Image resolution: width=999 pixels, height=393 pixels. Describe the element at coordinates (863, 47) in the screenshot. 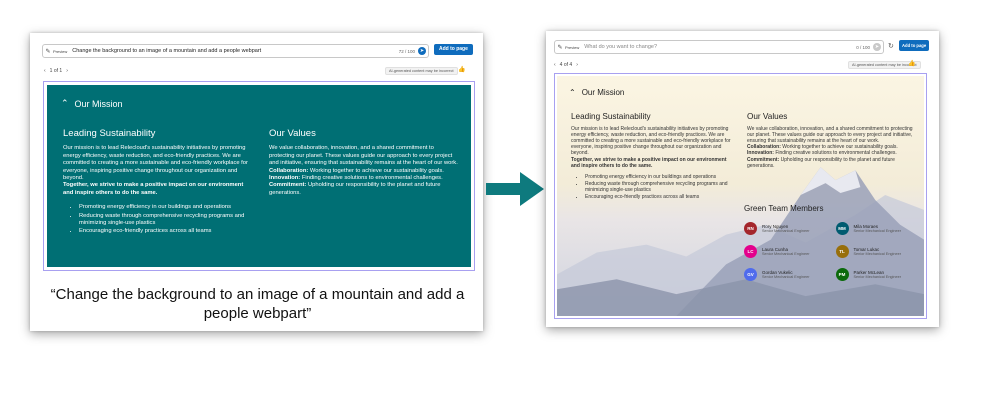

I see `char-count: 0 / 100` at that location.